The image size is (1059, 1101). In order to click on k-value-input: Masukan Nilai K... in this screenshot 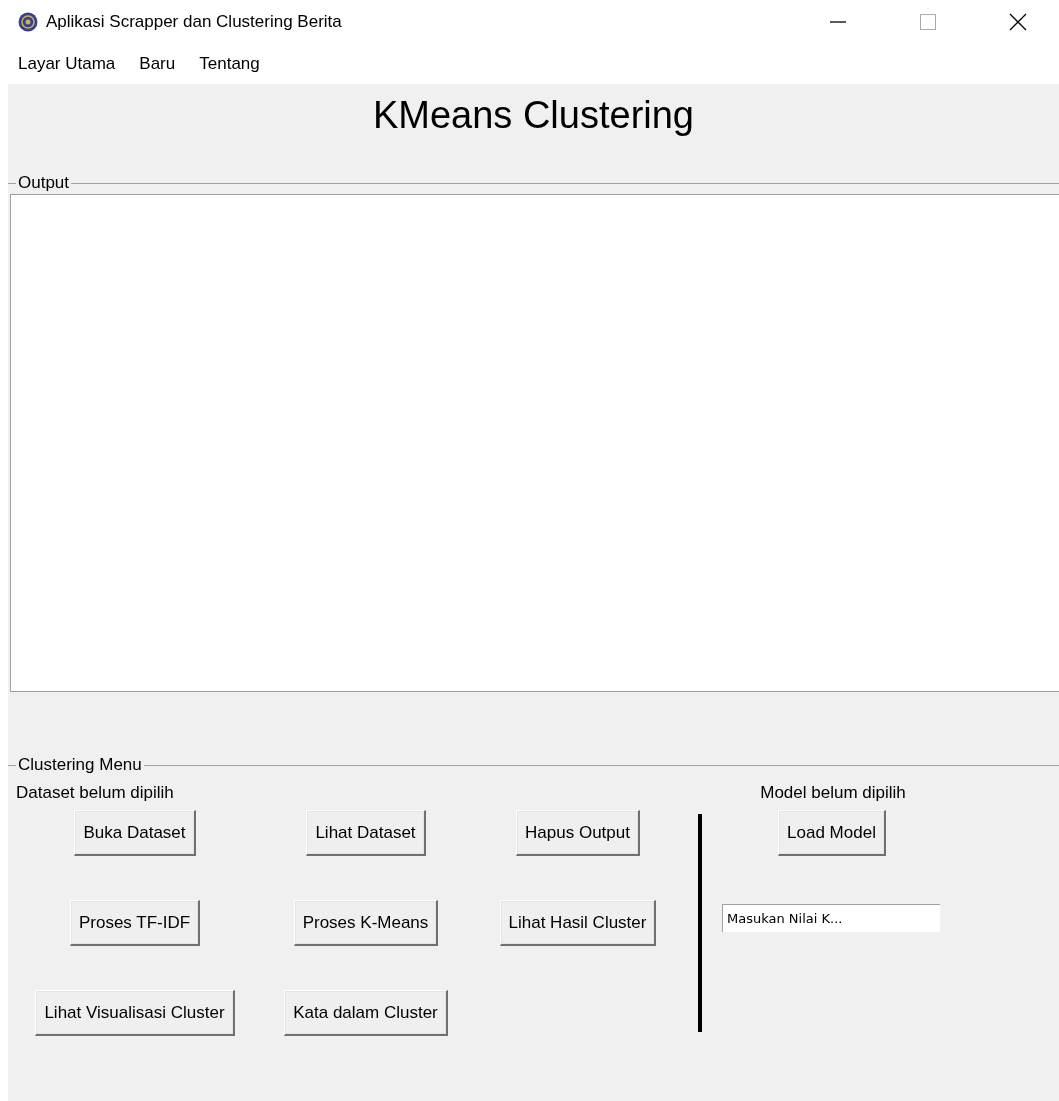, I will do `click(831, 918)`.